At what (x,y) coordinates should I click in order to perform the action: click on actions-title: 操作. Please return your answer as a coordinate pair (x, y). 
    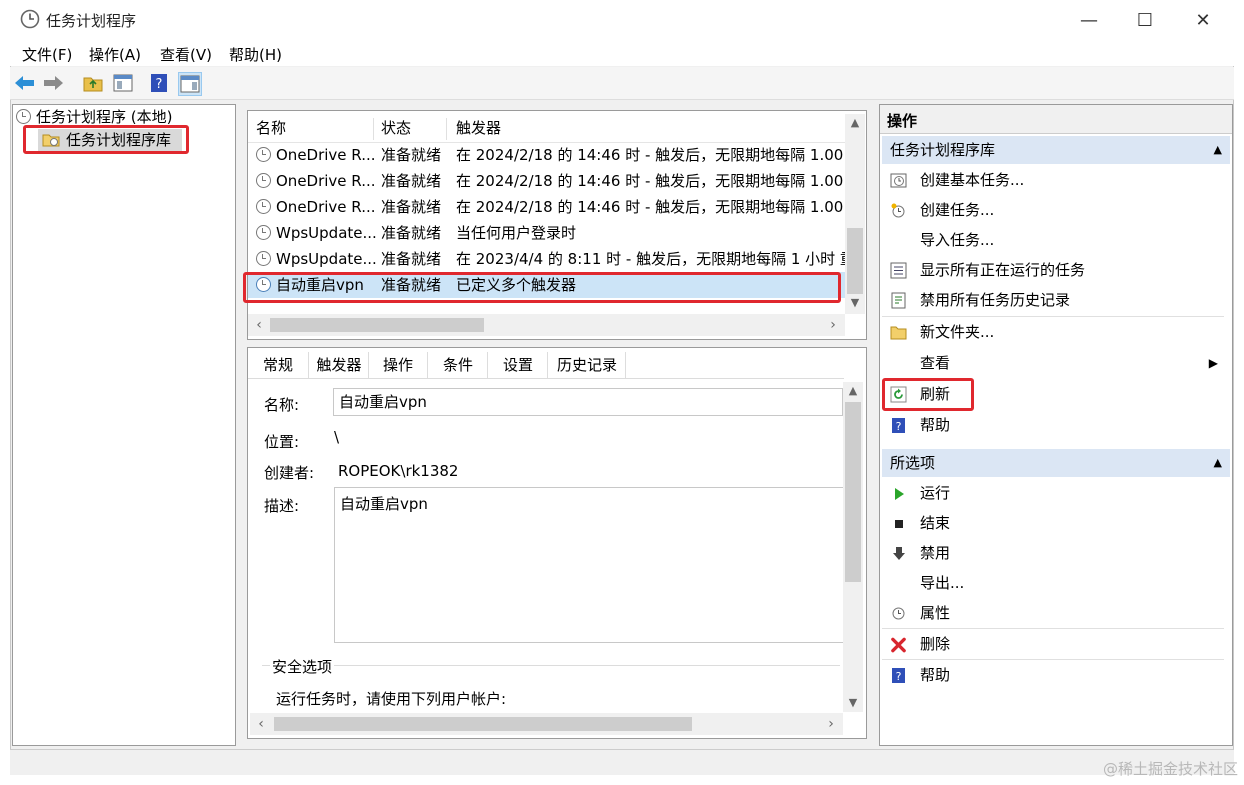
    Looking at the image, I should click on (902, 121).